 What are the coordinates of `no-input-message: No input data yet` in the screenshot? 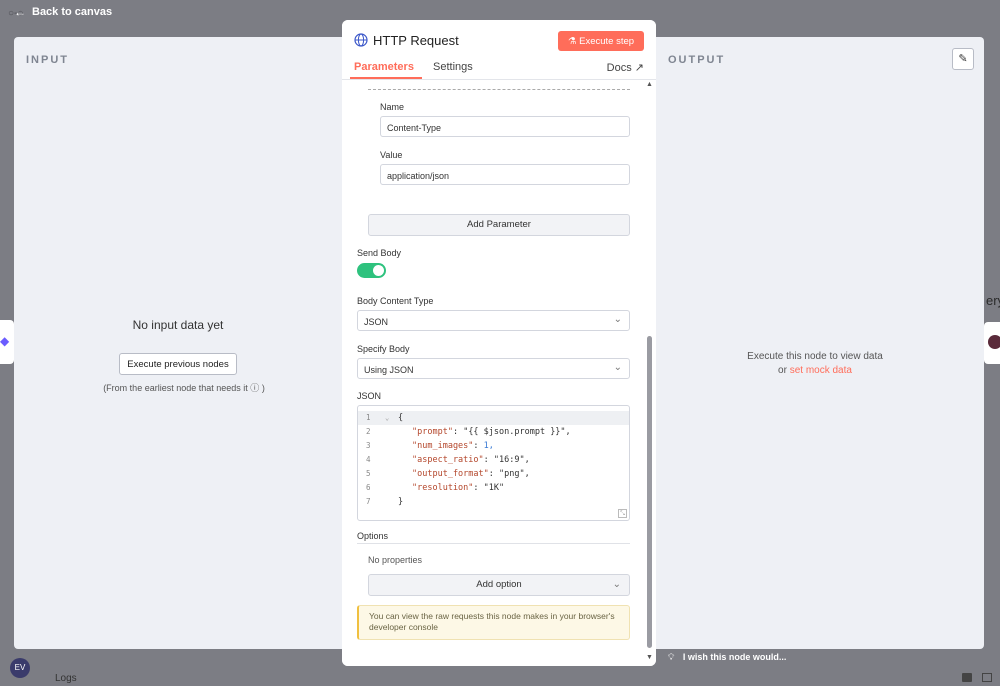 It's located at (178, 325).